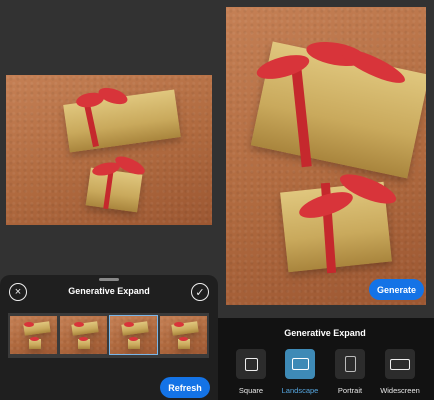 The image size is (434, 400). I want to click on aspect-landscape-button, so click(300, 364).